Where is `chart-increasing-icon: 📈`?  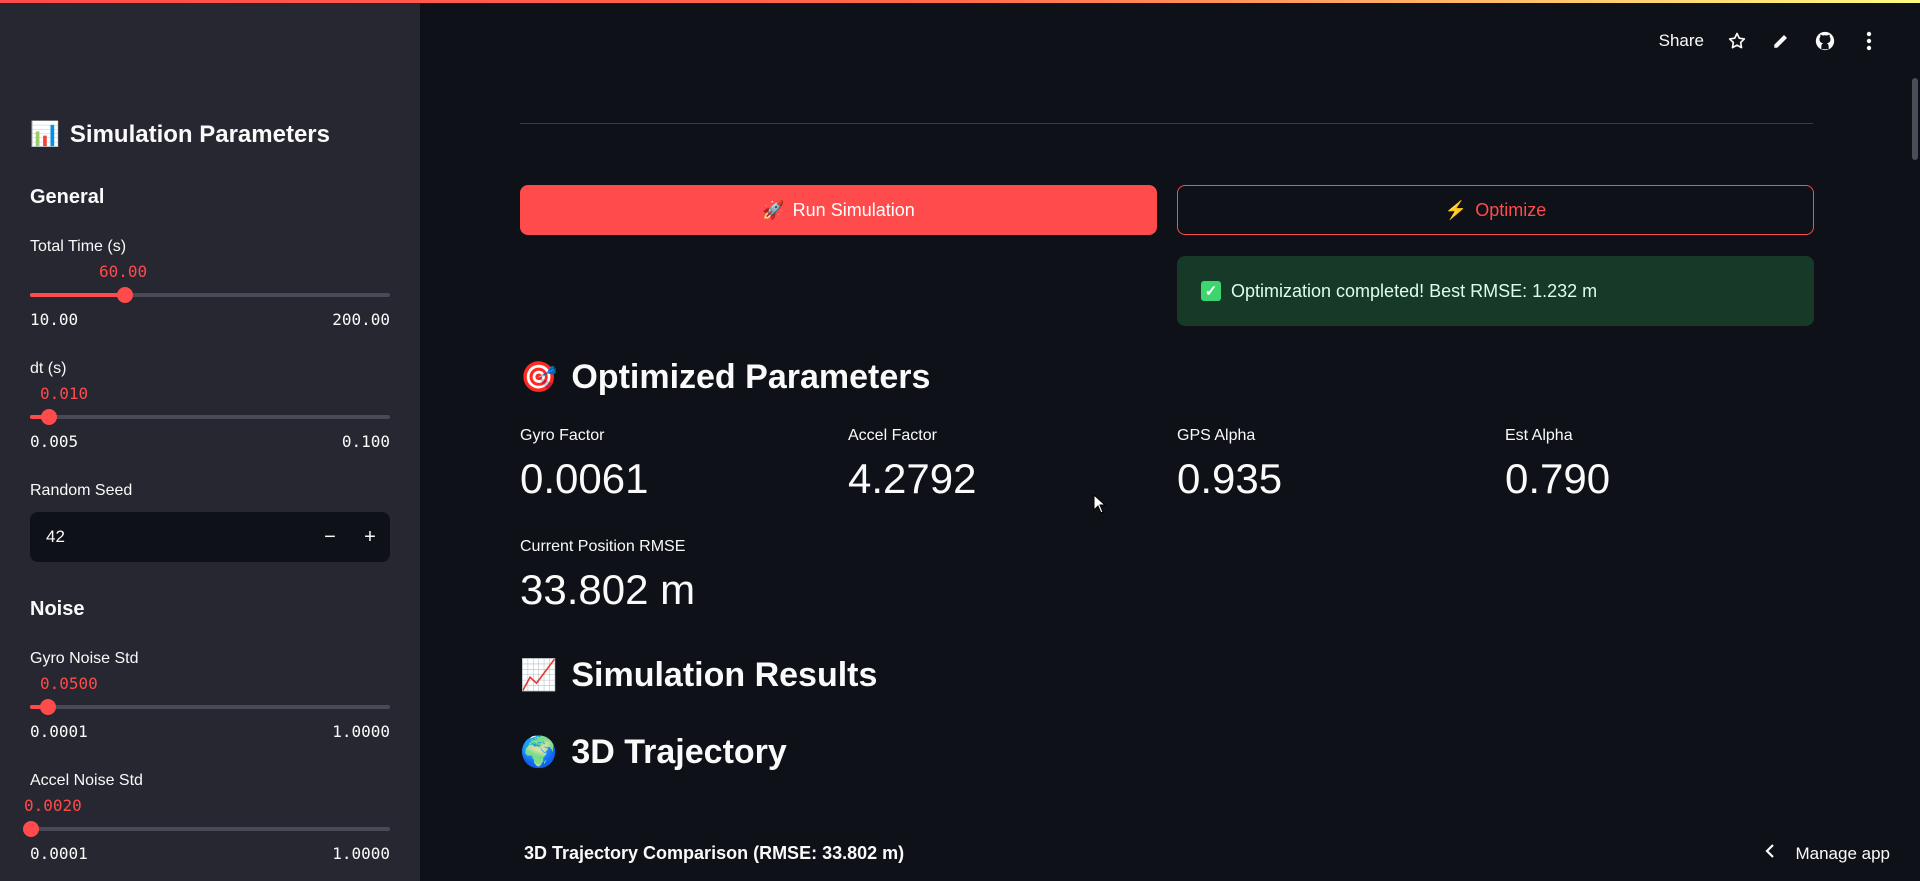 chart-increasing-icon: 📈 is located at coordinates (539, 675).